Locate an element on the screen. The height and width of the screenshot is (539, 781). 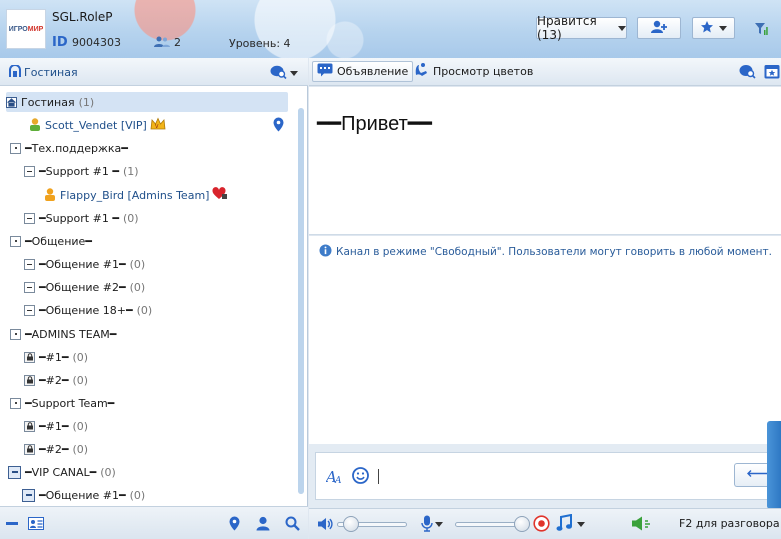
flower-hand-icon is located at coordinates (421, 71).